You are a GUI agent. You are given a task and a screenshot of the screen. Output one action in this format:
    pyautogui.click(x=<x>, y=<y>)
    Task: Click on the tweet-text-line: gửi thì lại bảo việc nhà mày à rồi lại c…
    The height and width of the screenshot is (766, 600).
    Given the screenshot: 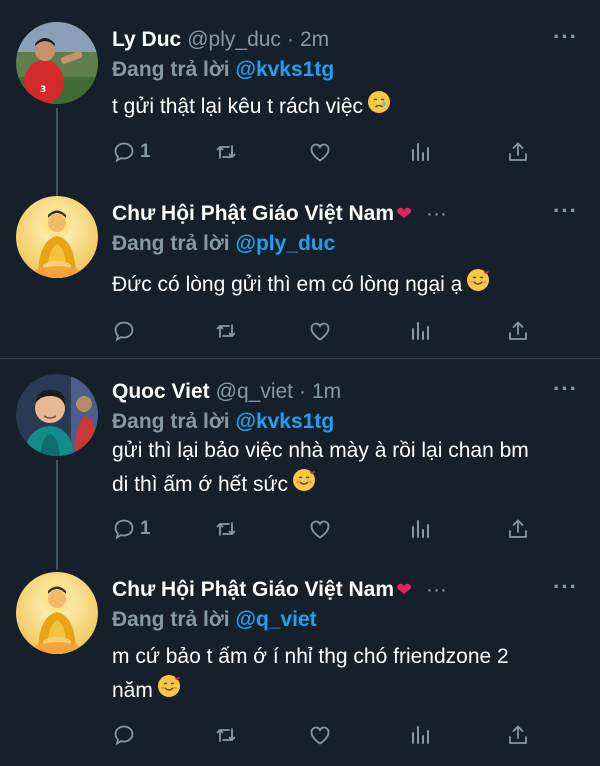 What is the action you would take?
    pyautogui.click(x=320, y=450)
    